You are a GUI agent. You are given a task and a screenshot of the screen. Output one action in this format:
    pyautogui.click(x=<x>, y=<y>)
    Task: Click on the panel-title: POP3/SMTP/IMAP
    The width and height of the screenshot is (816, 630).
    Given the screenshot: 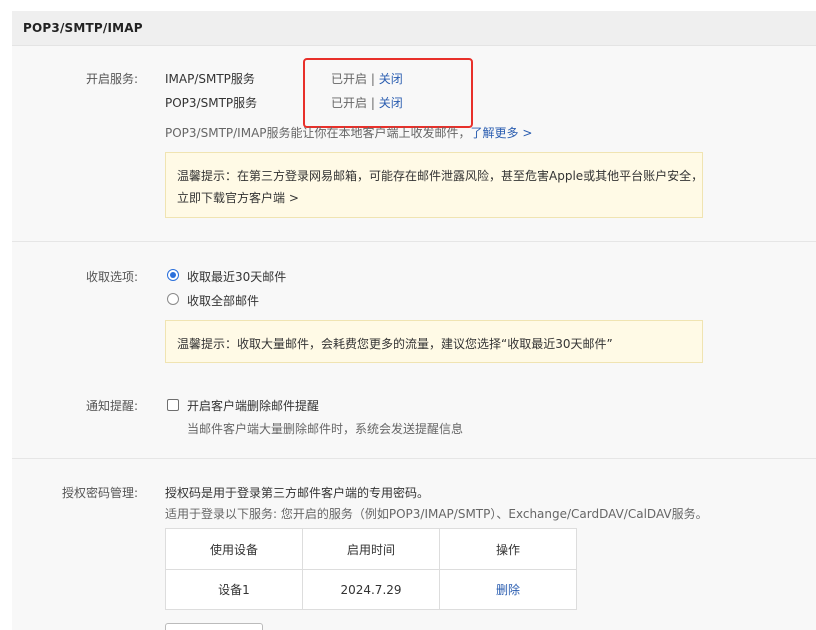 What is the action you would take?
    pyautogui.click(x=83, y=28)
    